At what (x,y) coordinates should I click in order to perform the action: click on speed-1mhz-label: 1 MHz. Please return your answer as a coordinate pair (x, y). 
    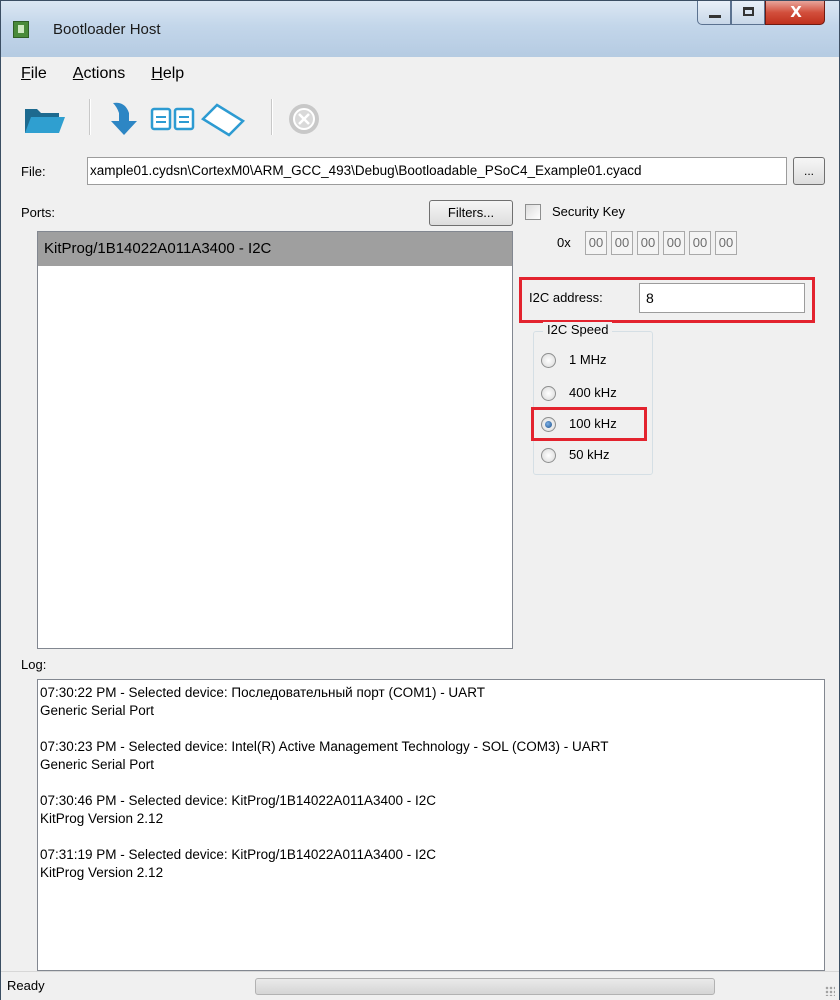
    Looking at the image, I should click on (588, 359).